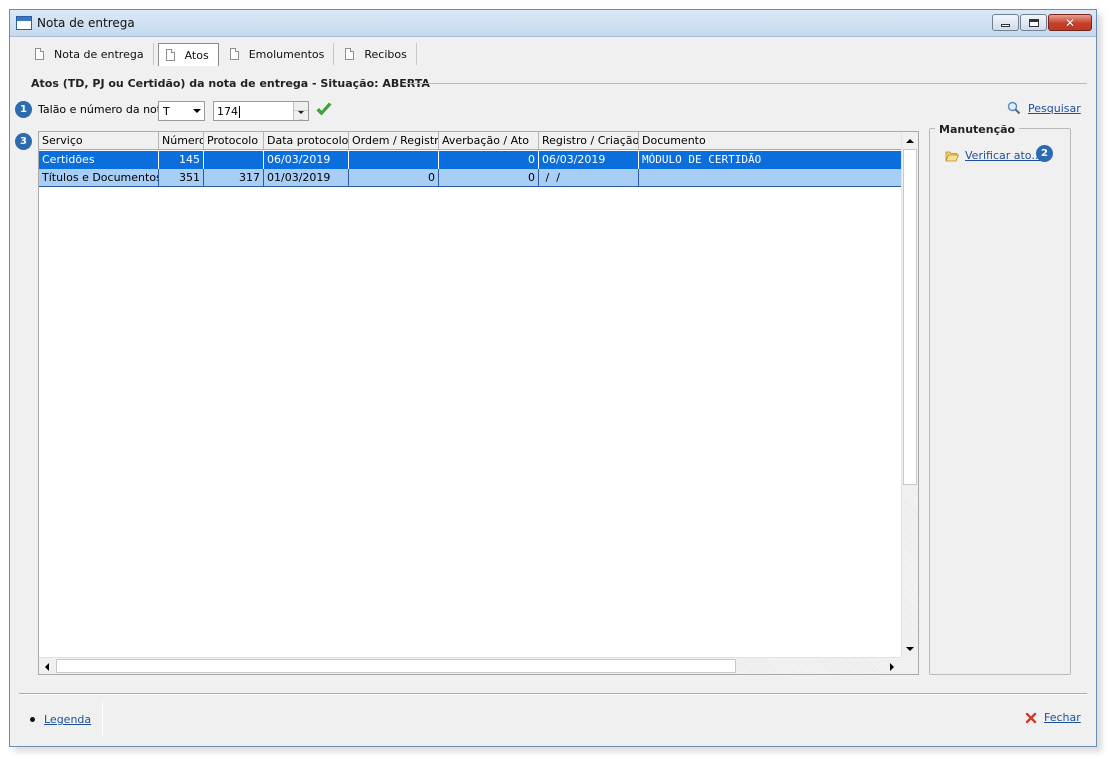  I want to click on stepper-up, so click(301, 106).